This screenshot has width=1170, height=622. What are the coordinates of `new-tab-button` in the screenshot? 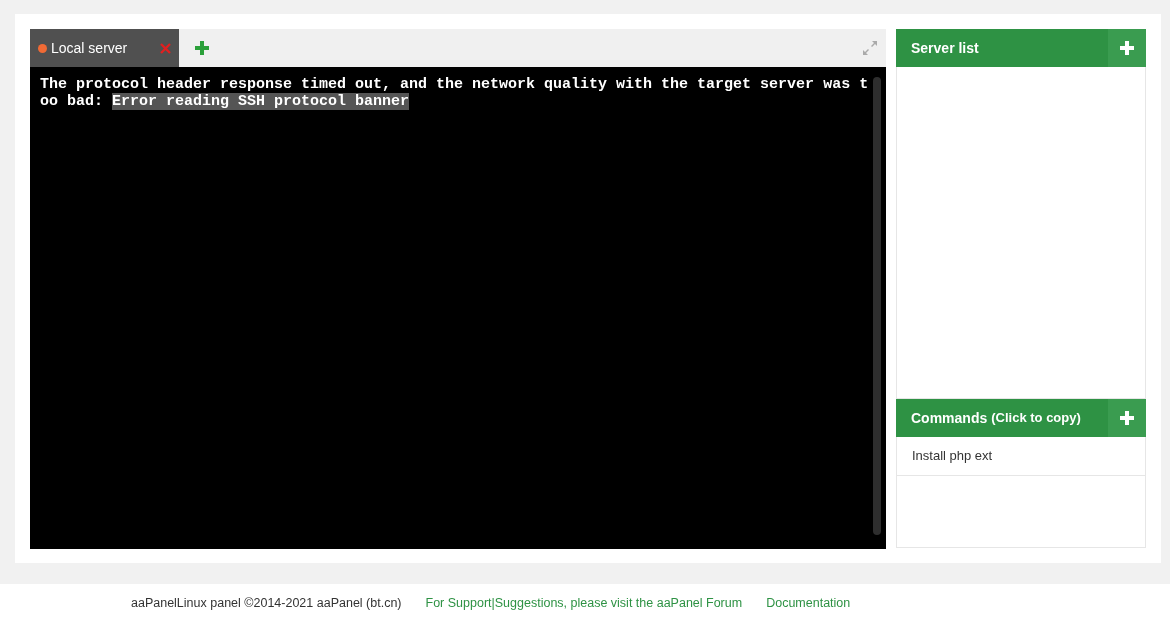 It's located at (202, 48).